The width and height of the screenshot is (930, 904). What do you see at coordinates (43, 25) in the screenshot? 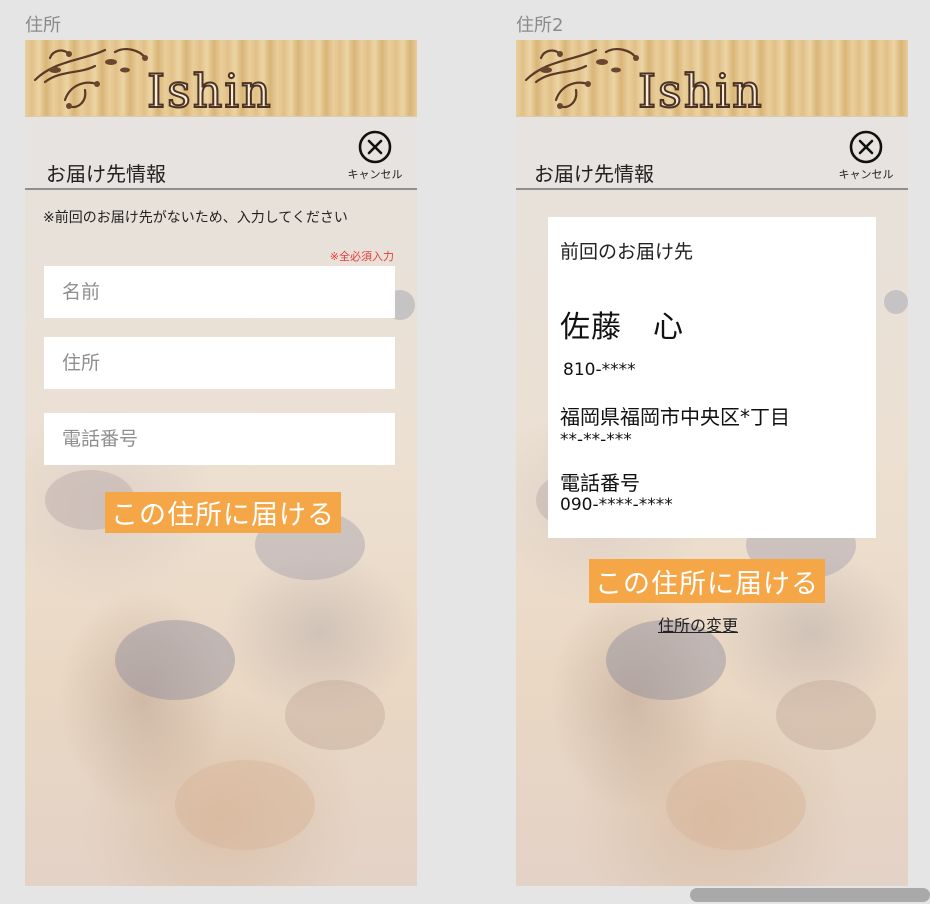
I see `artboard-label-address: 住所` at bounding box center [43, 25].